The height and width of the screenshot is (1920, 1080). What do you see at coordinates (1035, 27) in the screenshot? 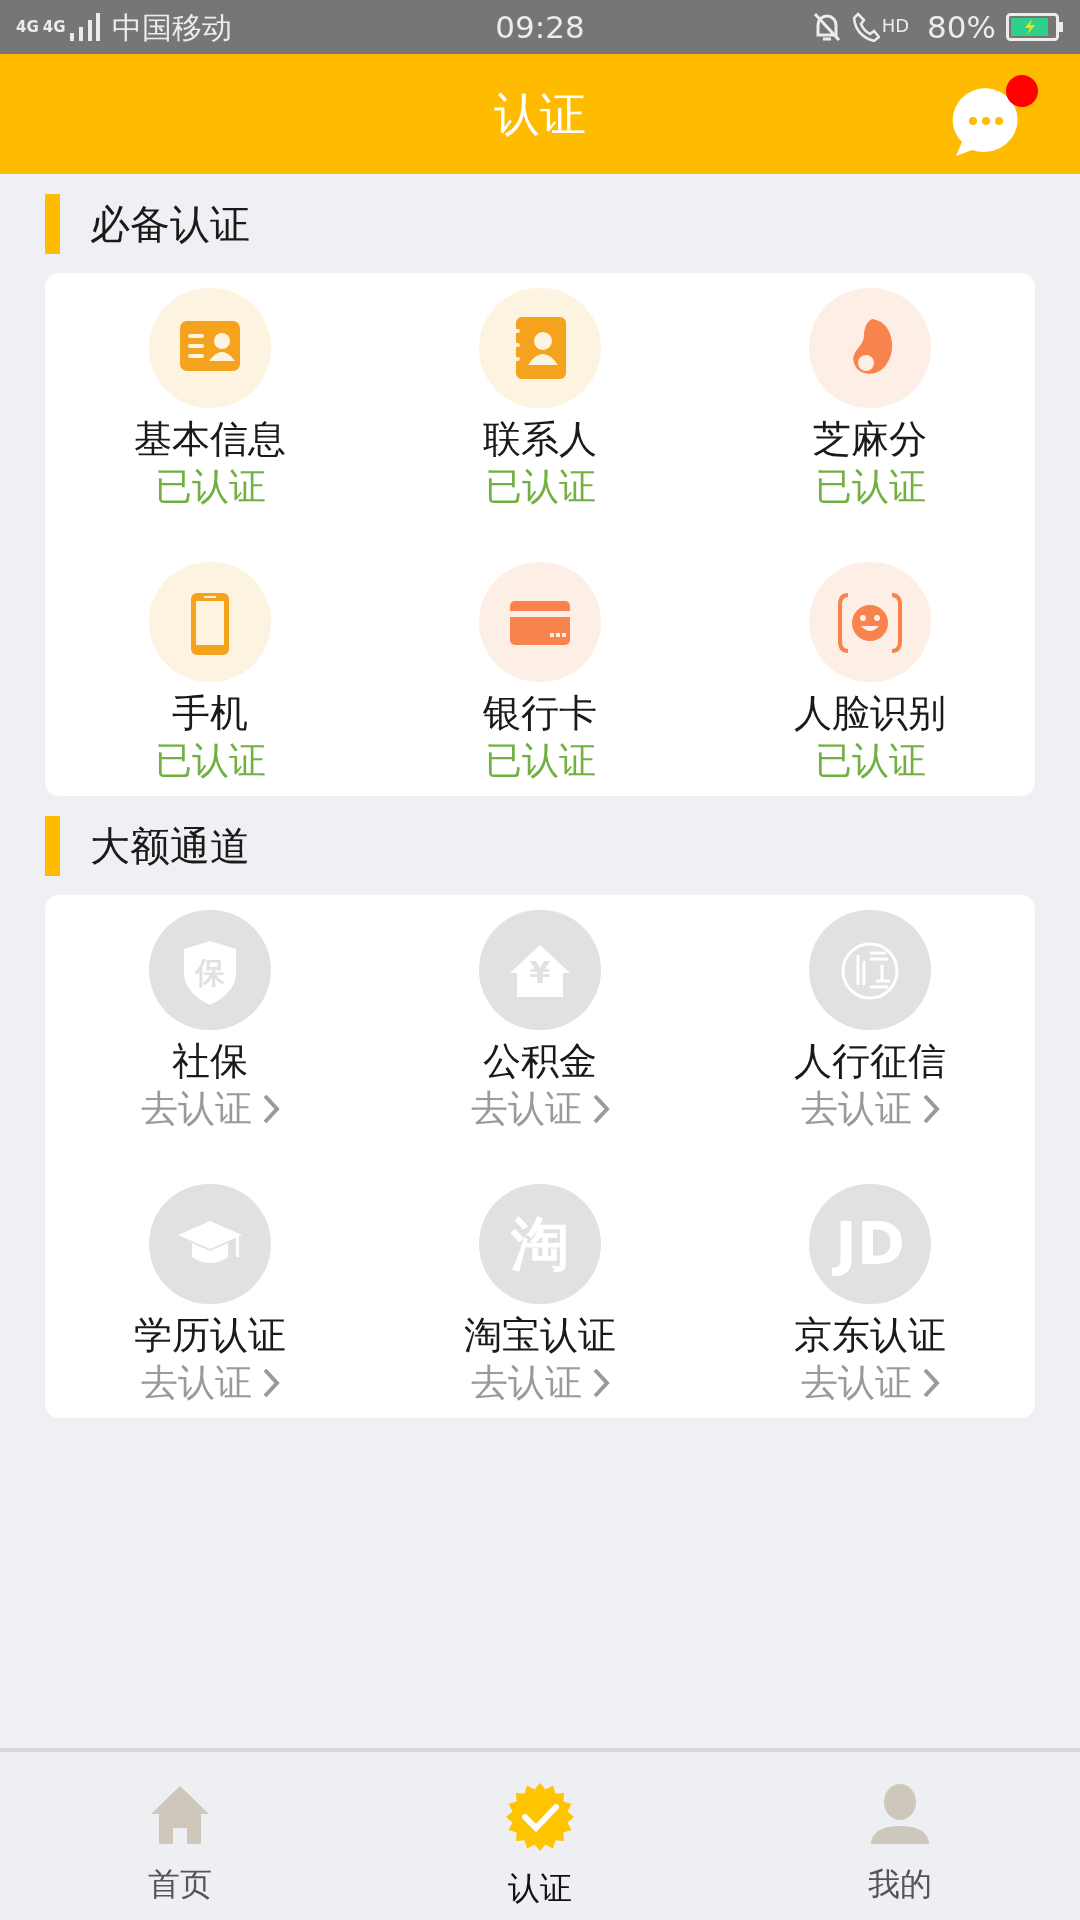
I see `battery-icon` at bounding box center [1035, 27].